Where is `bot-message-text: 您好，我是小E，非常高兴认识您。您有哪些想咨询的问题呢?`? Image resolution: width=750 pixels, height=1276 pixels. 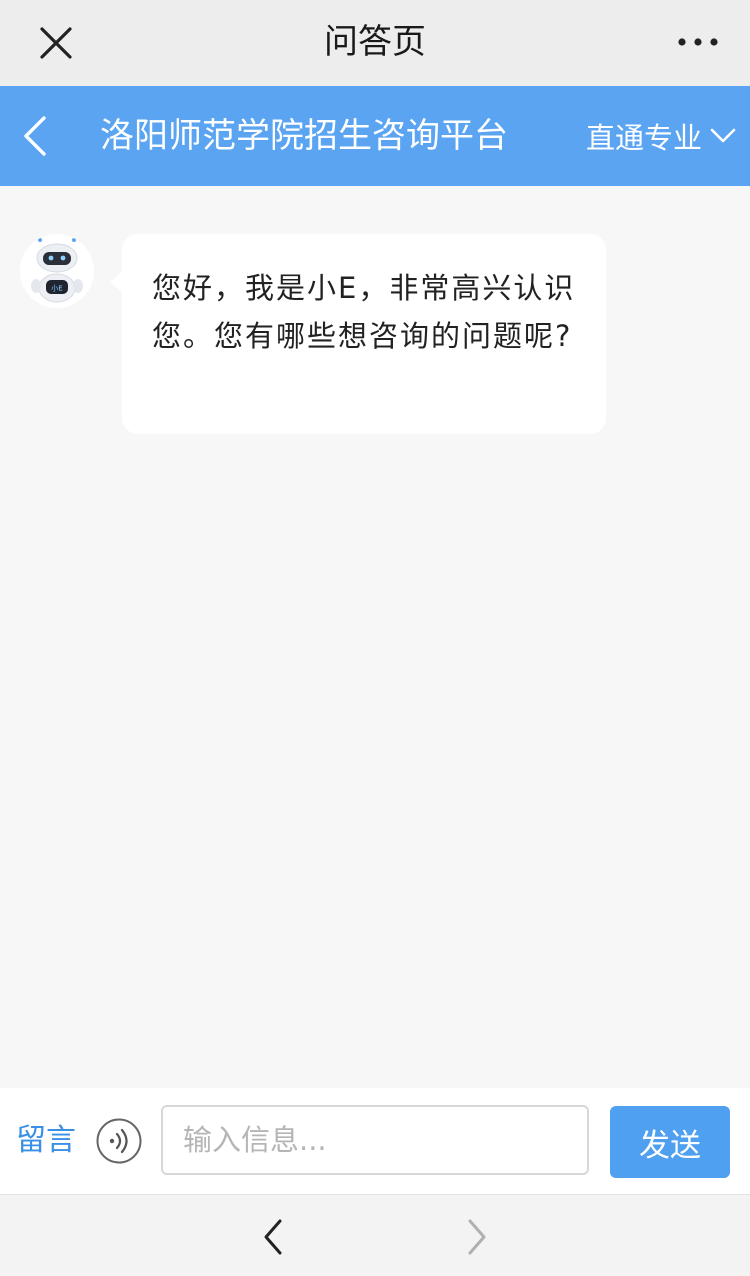
bot-message-text: 您好，我是小E，非常高兴认识您。您有哪些想咨询的问题呢? is located at coordinates (364, 312).